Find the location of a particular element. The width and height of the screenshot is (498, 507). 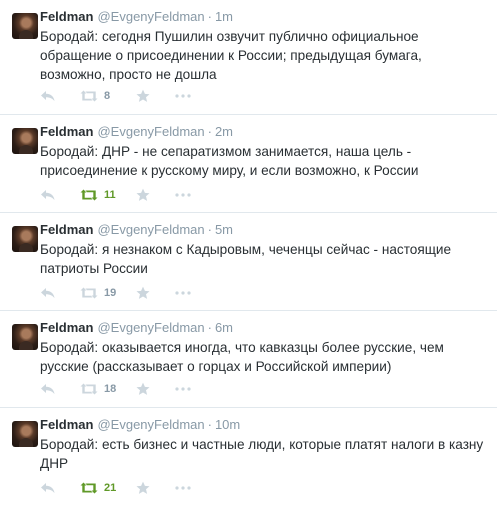

tweet-timestamp: 5m is located at coordinates (224, 229).